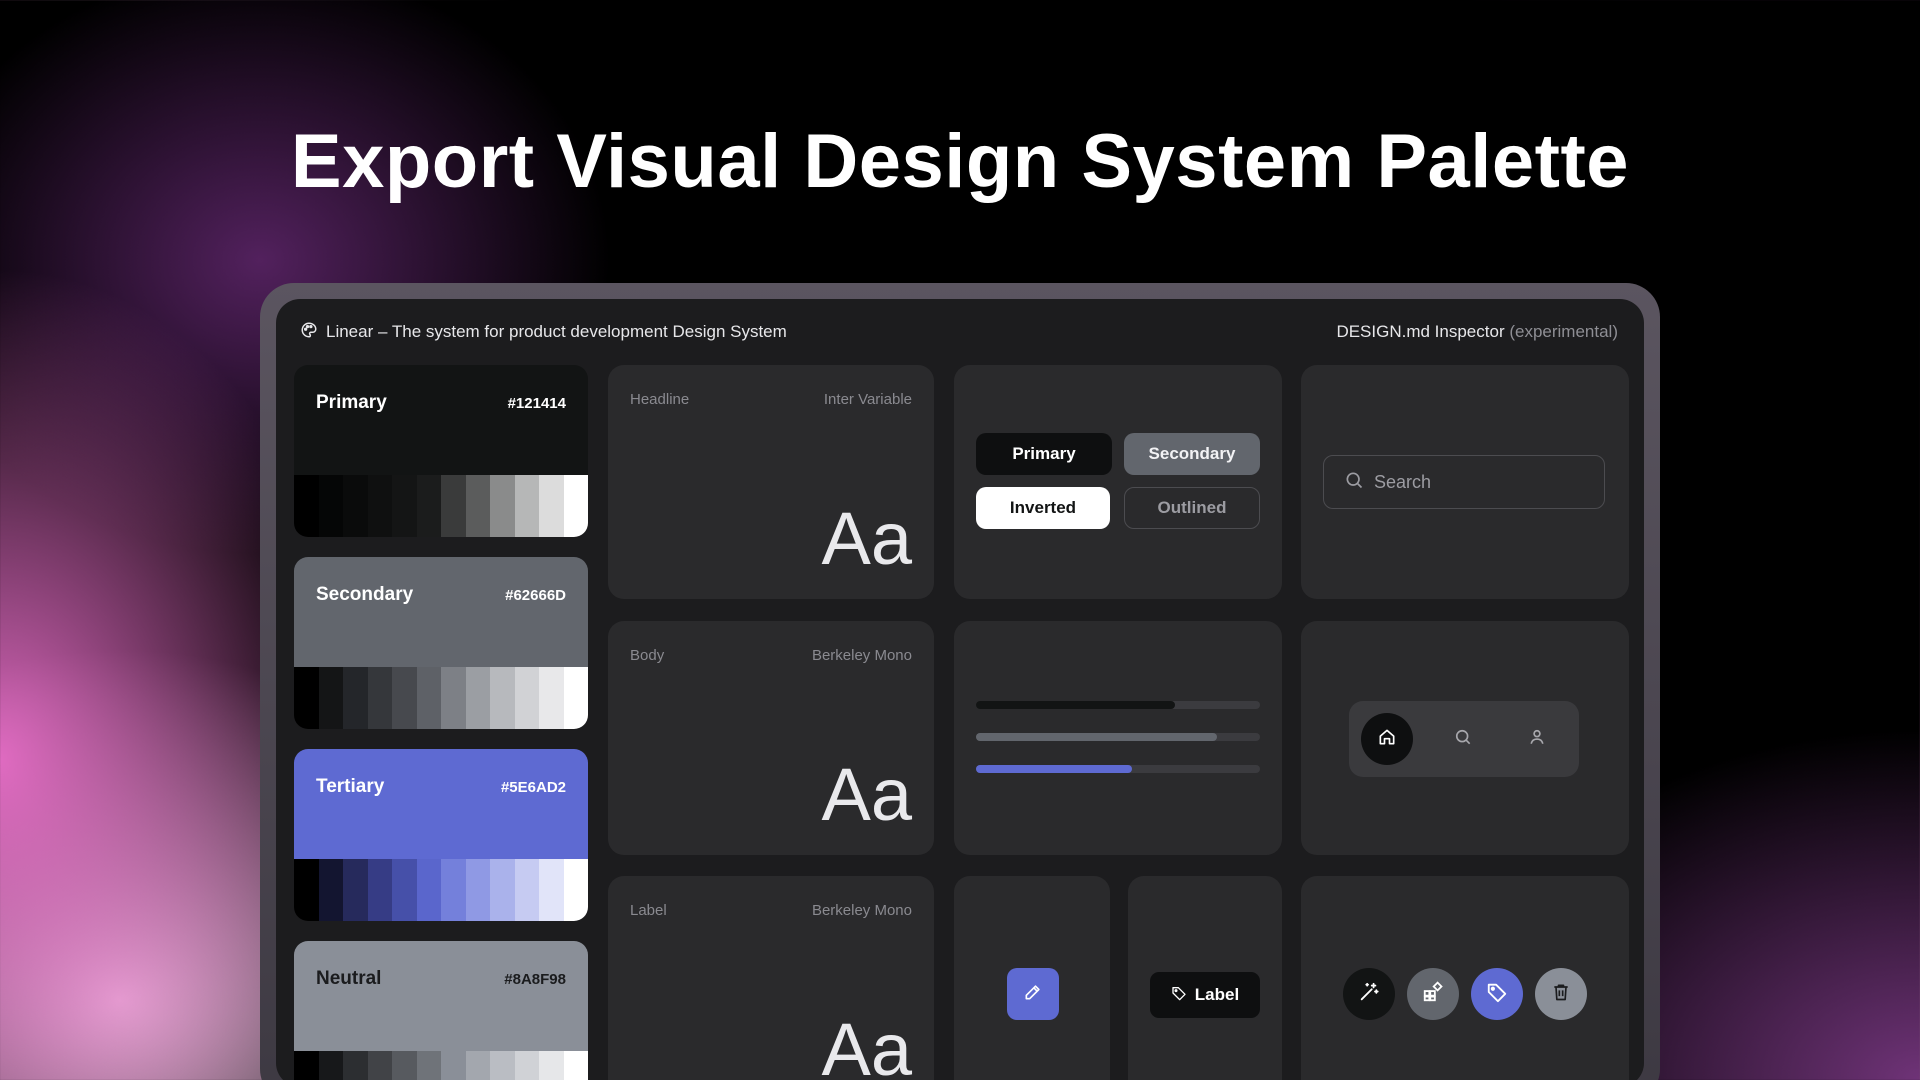 The width and height of the screenshot is (1920, 1080). What do you see at coordinates (441, 835) in the screenshot?
I see `swatch-tertiary: Tertiary #5E6AD2` at bounding box center [441, 835].